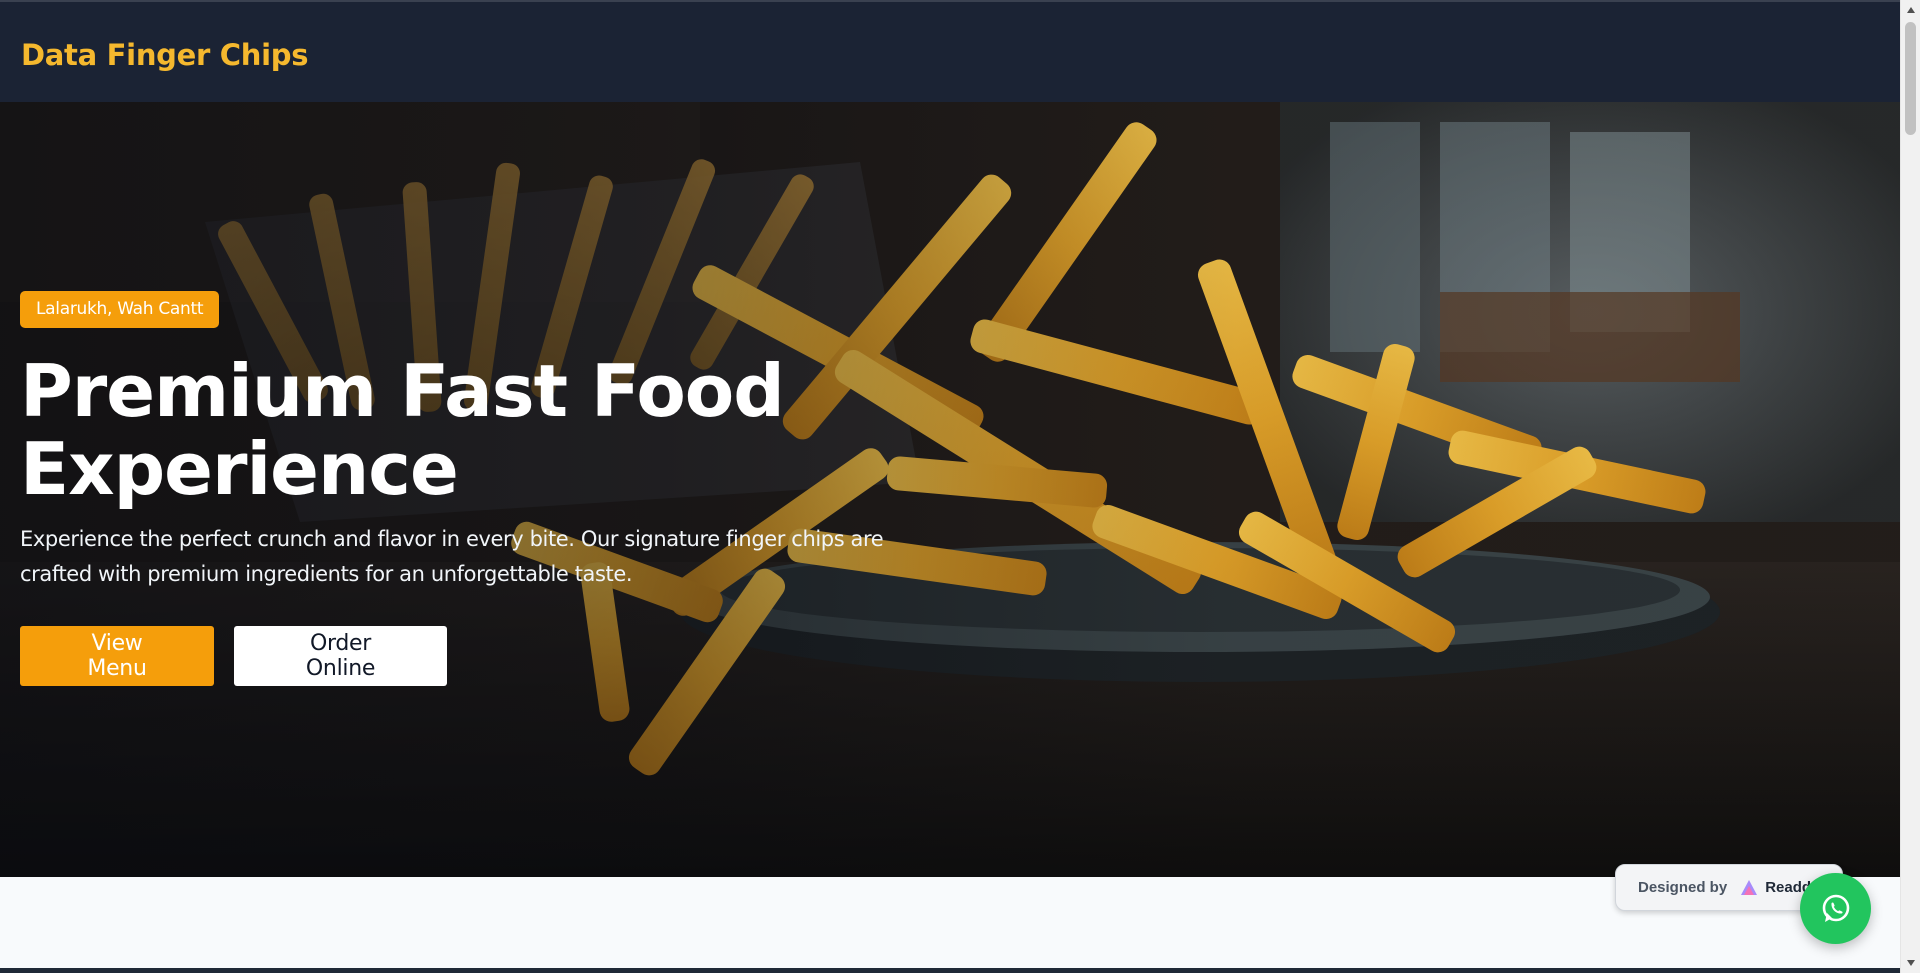 The height and width of the screenshot is (973, 1920). What do you see at coordinates (950, 970) in the screenshot?
I see `bottom-edge` at bounding box center [950, 970].